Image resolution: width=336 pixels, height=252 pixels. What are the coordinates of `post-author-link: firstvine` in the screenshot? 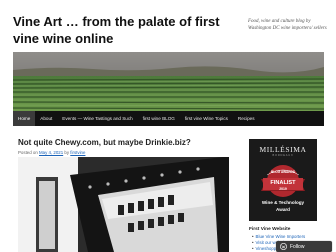 It's located at (77, 152).